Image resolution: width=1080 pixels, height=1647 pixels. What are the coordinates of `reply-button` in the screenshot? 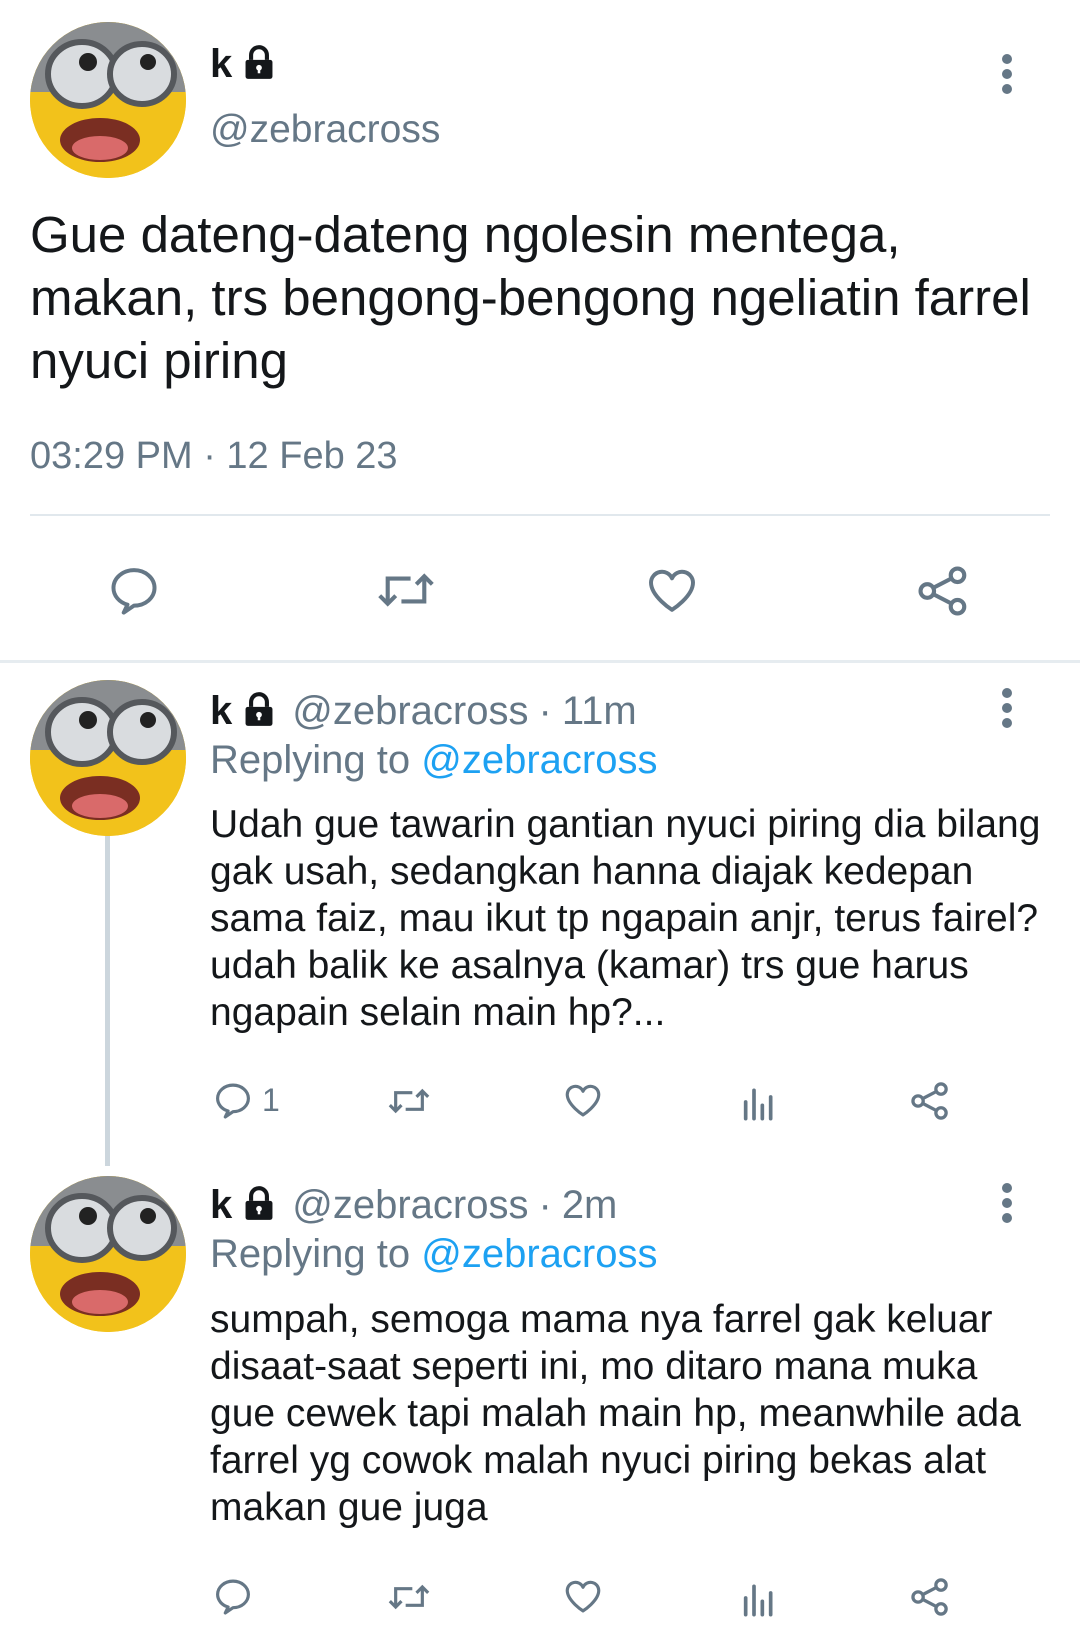 It's located at (237, 1596).